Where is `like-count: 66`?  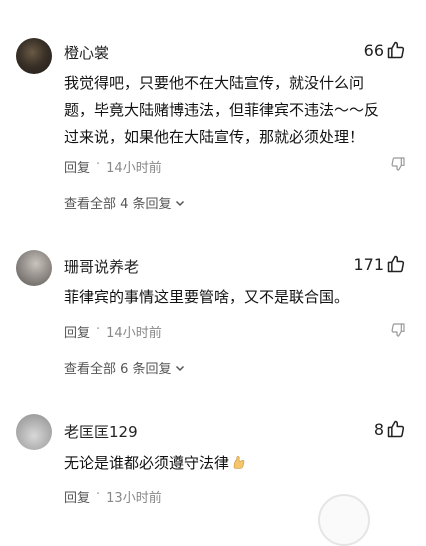
like-count: 66 is located at coordinates (373, 50).